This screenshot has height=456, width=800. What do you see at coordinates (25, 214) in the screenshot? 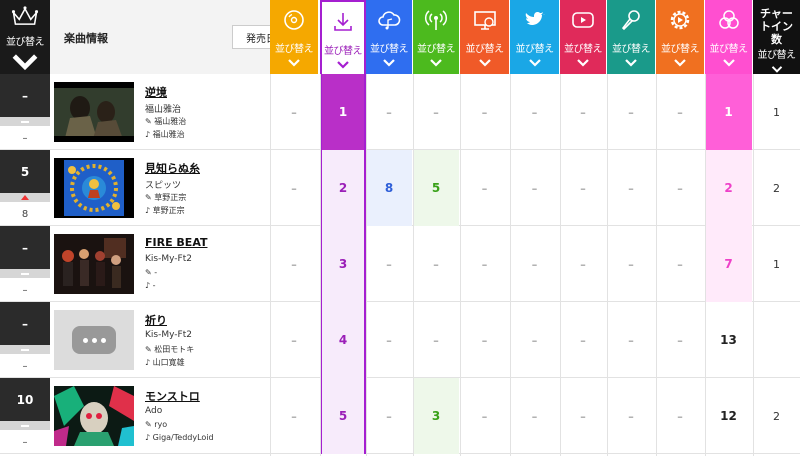
I see `previous-rank: 8` at bounding box center [25, 214].